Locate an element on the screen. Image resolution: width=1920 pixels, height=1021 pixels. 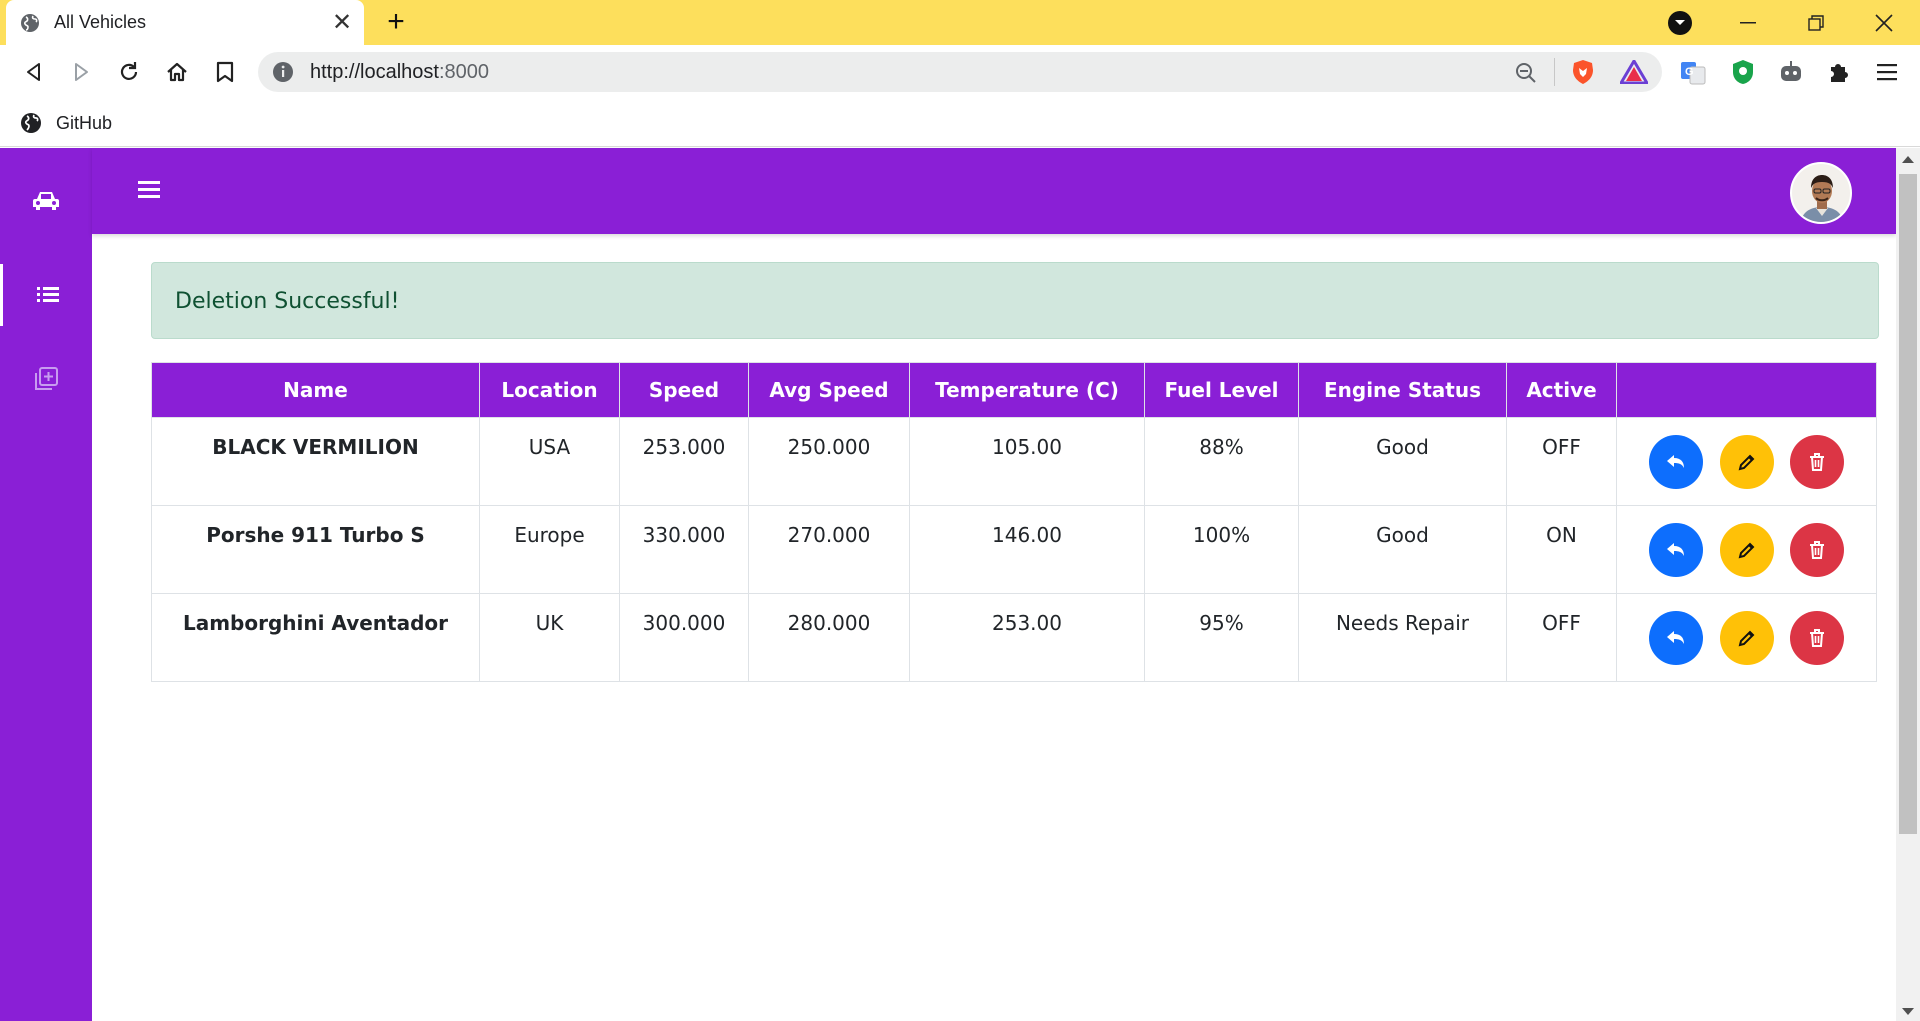
cell-location: UK is located at coordinates (549, 637).